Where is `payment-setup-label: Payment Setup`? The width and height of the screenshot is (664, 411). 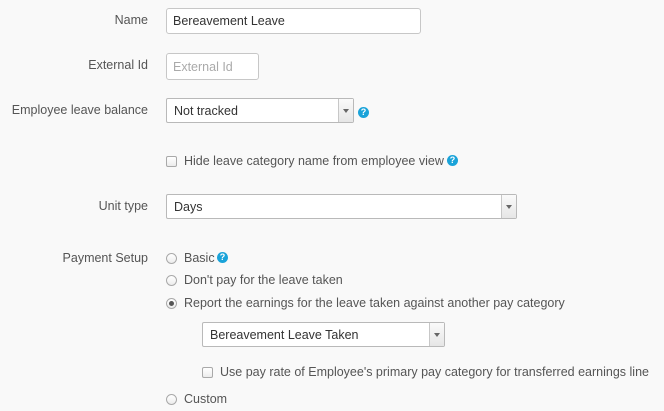
payment-setup-label: Payment Setup is located at coordinates (105, 258).